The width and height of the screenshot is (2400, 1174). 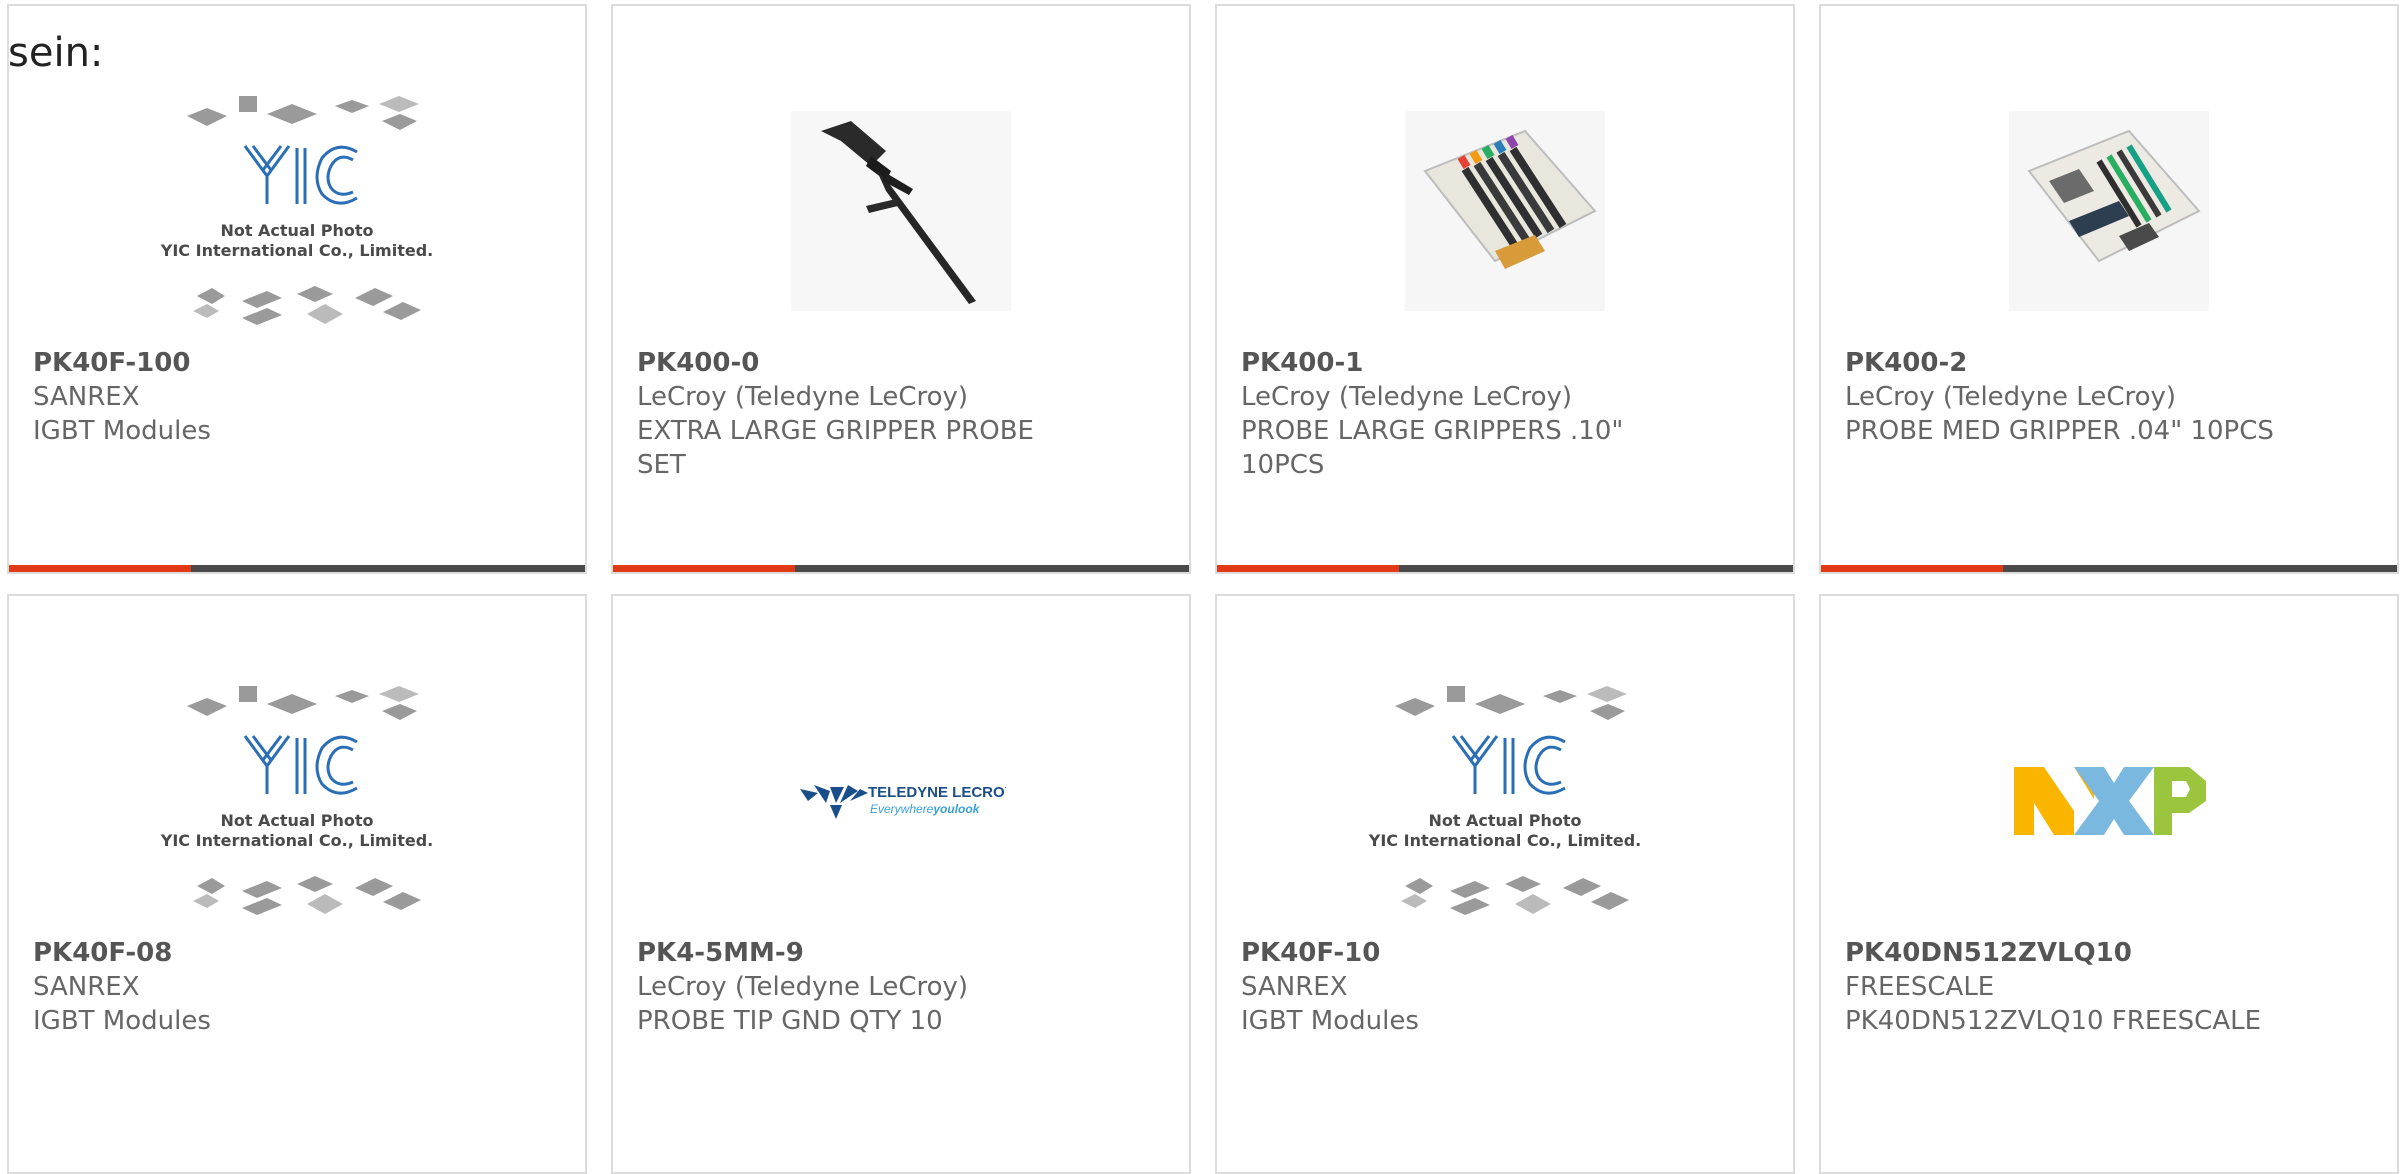 I want to click on svg-text: Everywhereyoulook, so click(x=925, y=809).